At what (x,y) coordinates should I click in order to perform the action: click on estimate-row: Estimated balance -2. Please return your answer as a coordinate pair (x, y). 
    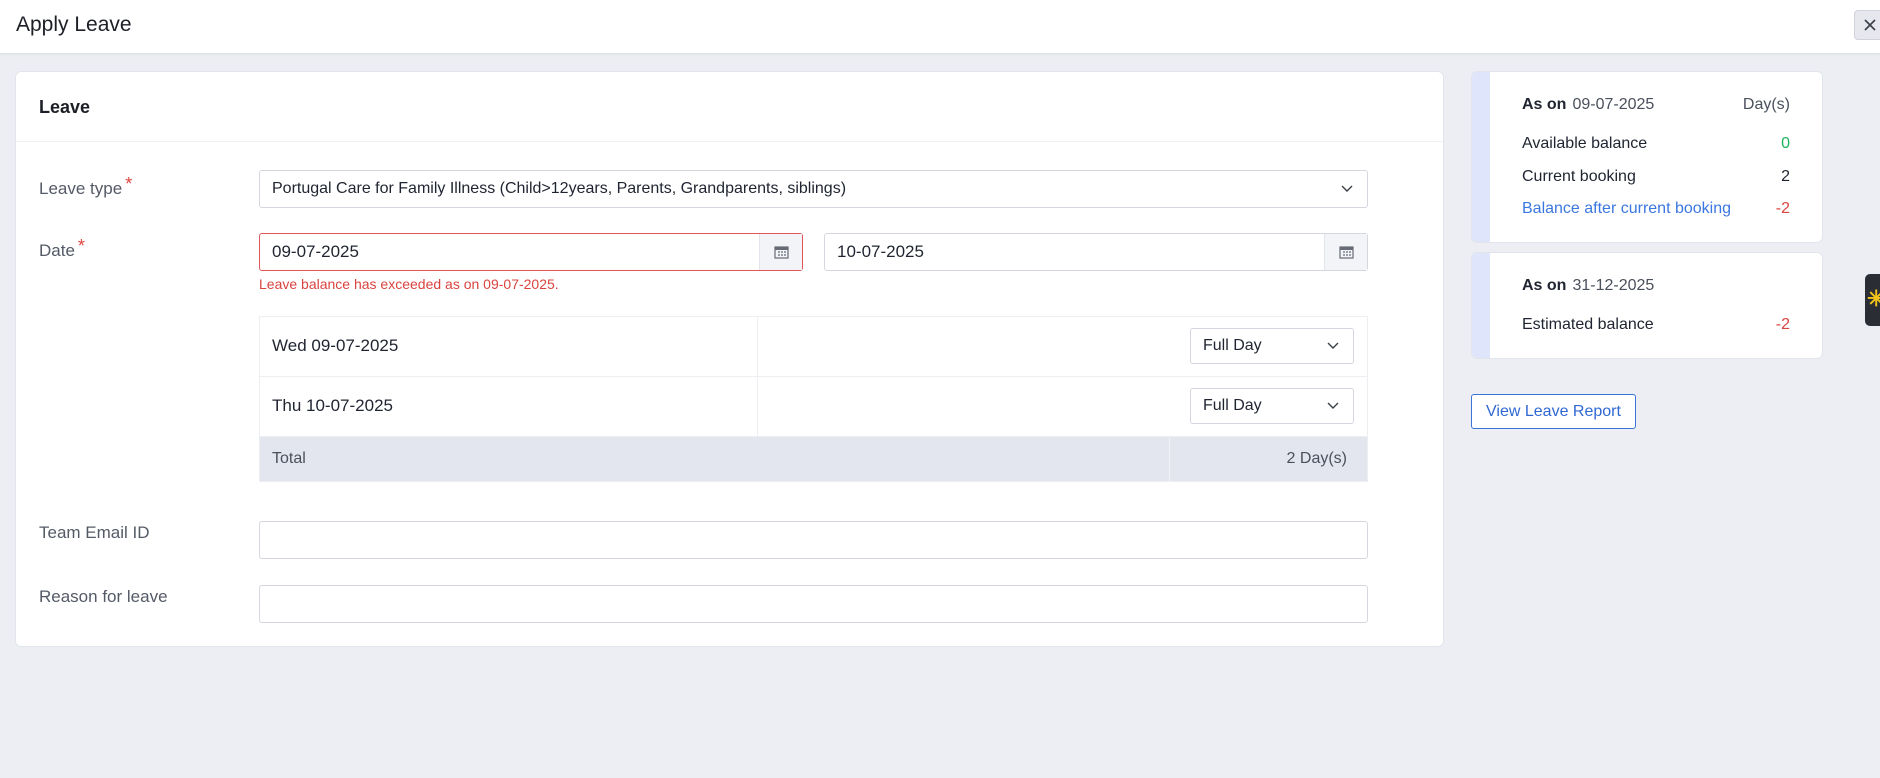
    Looking at the image, I should click on (1656, 325).